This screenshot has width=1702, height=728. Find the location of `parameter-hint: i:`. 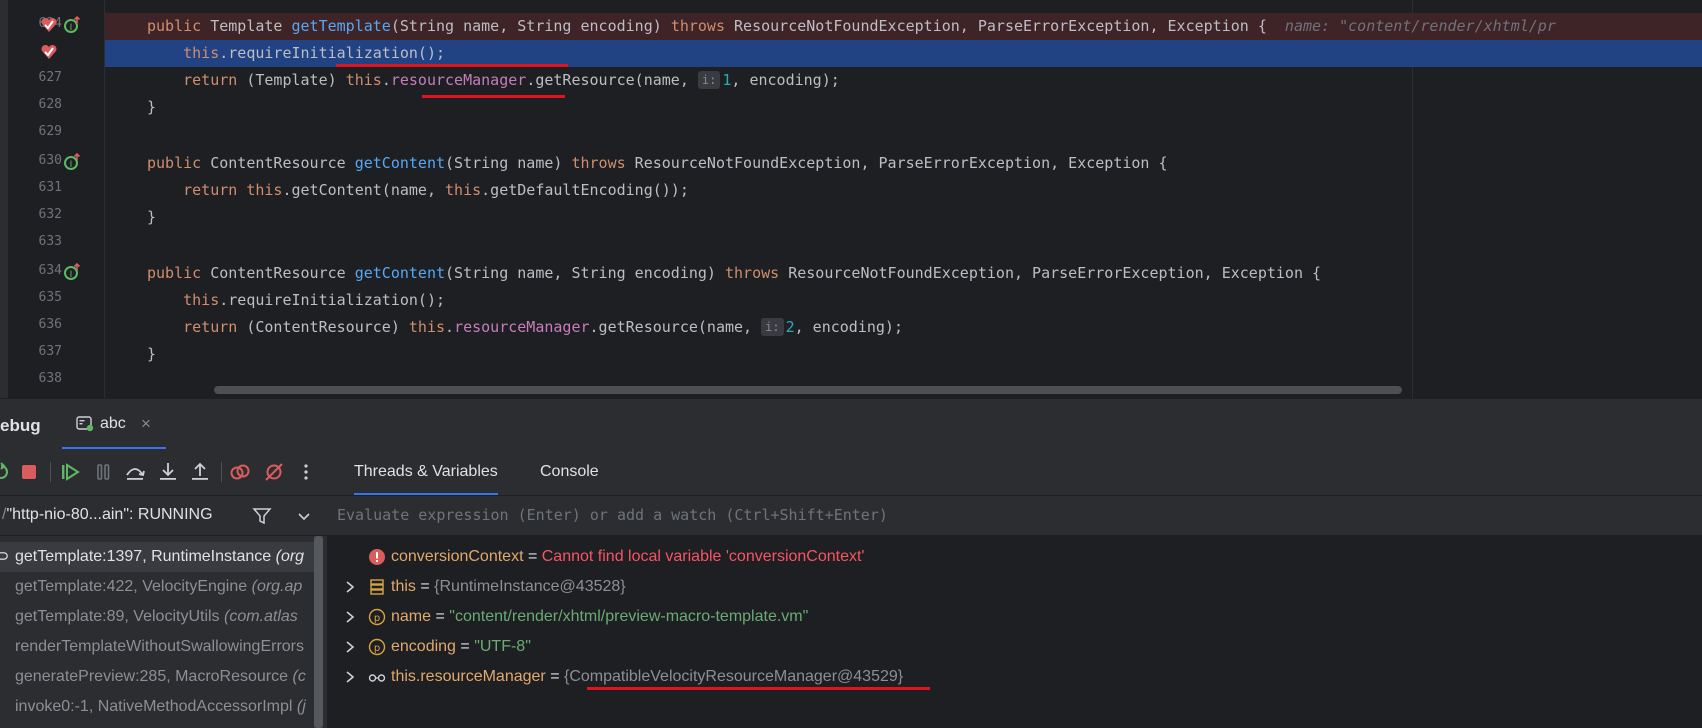

parameter-hint: i: is located at coordinates (709, 80).